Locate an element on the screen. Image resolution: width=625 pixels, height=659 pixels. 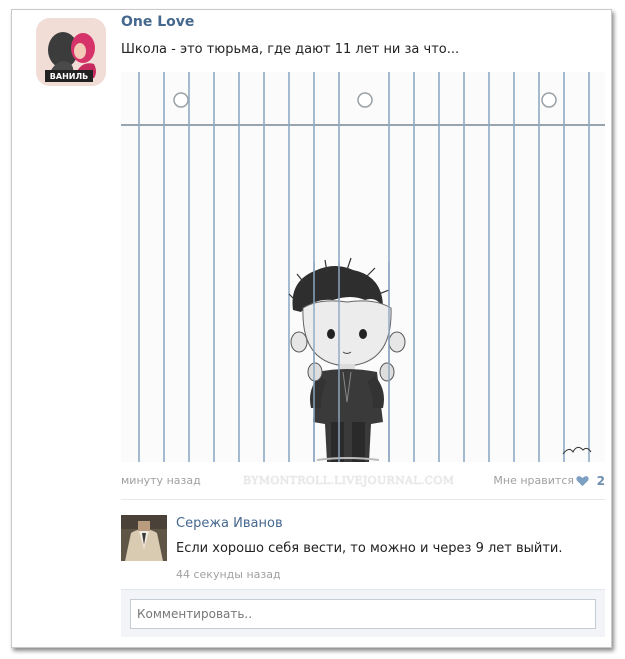
post-time: минуту назад is located at coordinates (161, 480).